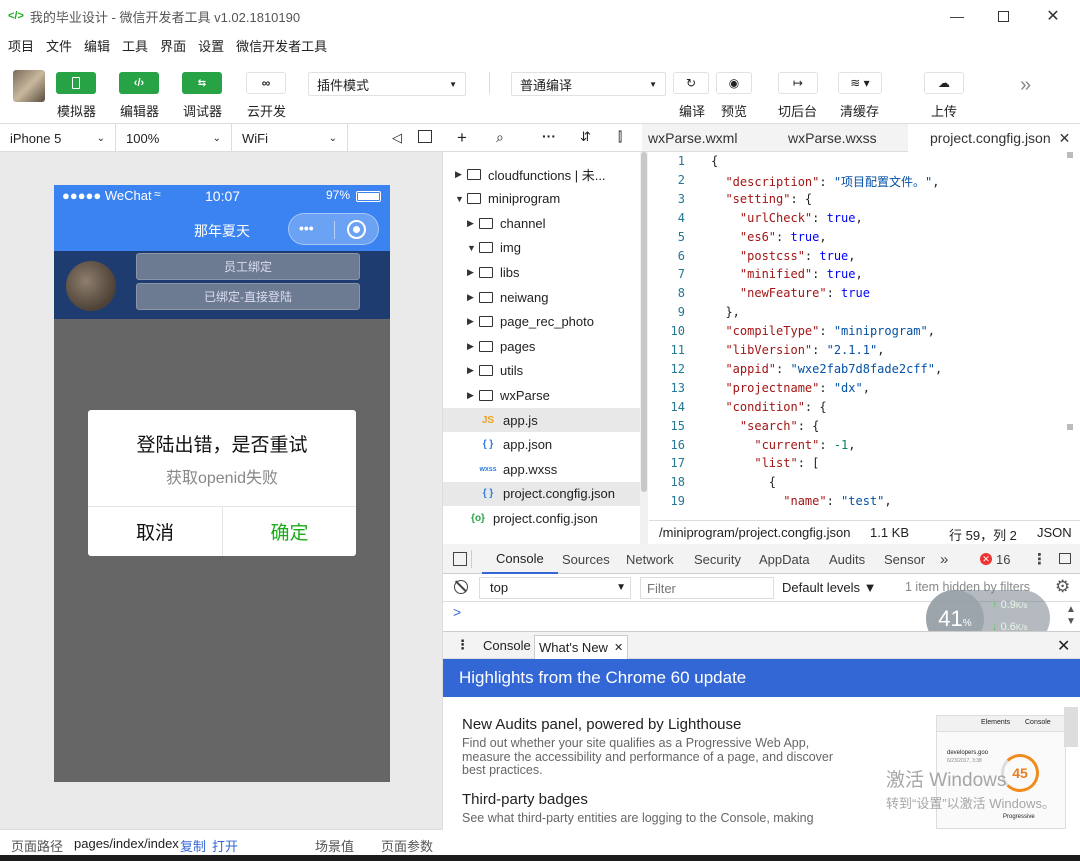 The image size is (1080, 861). What do you see at coordinates (1071, 727) in the screenshot?
I see `whatsnew-scrollbar` at bounding box center [1071, 727].